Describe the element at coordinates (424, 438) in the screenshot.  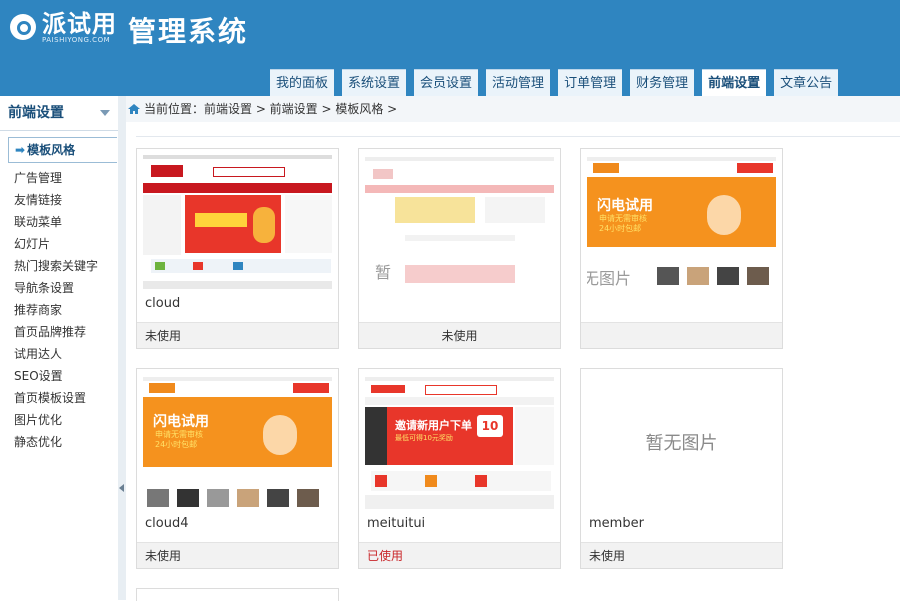
I see `invite-sub-text: 最低可得10元奖励` at that location.